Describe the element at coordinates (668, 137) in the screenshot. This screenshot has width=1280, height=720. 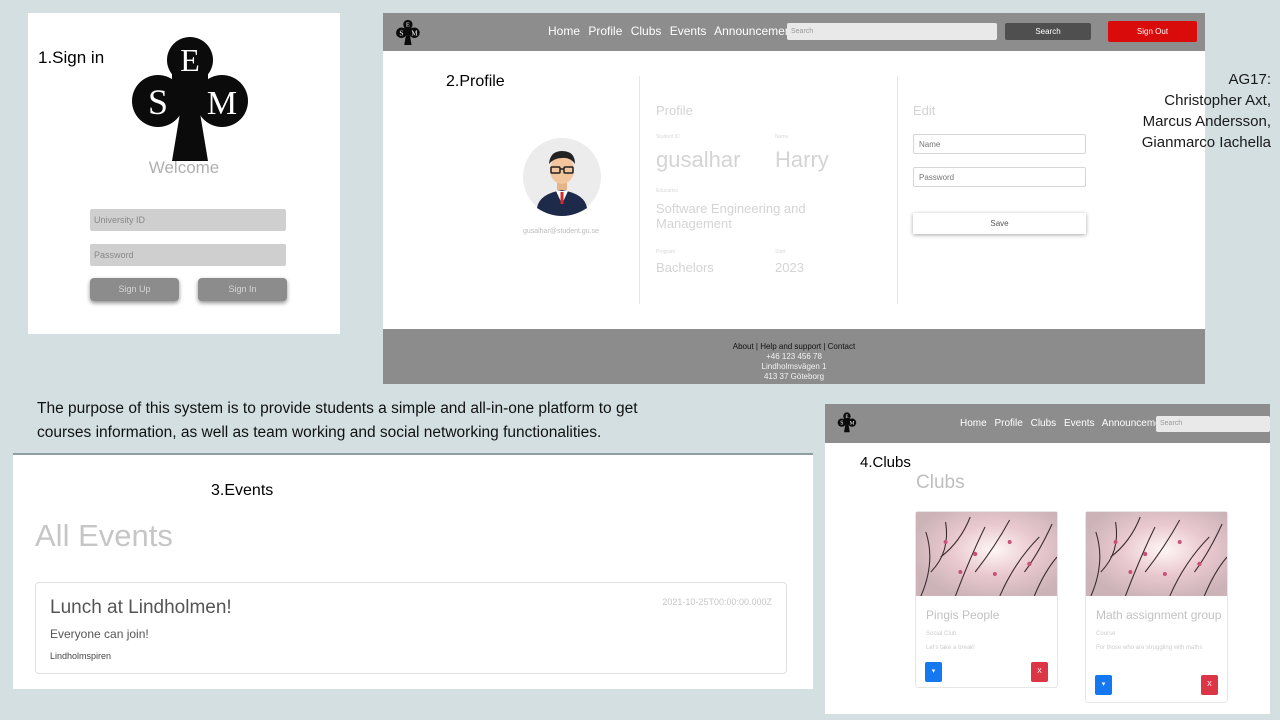
I see `student-id-label: Student ID` at that location.